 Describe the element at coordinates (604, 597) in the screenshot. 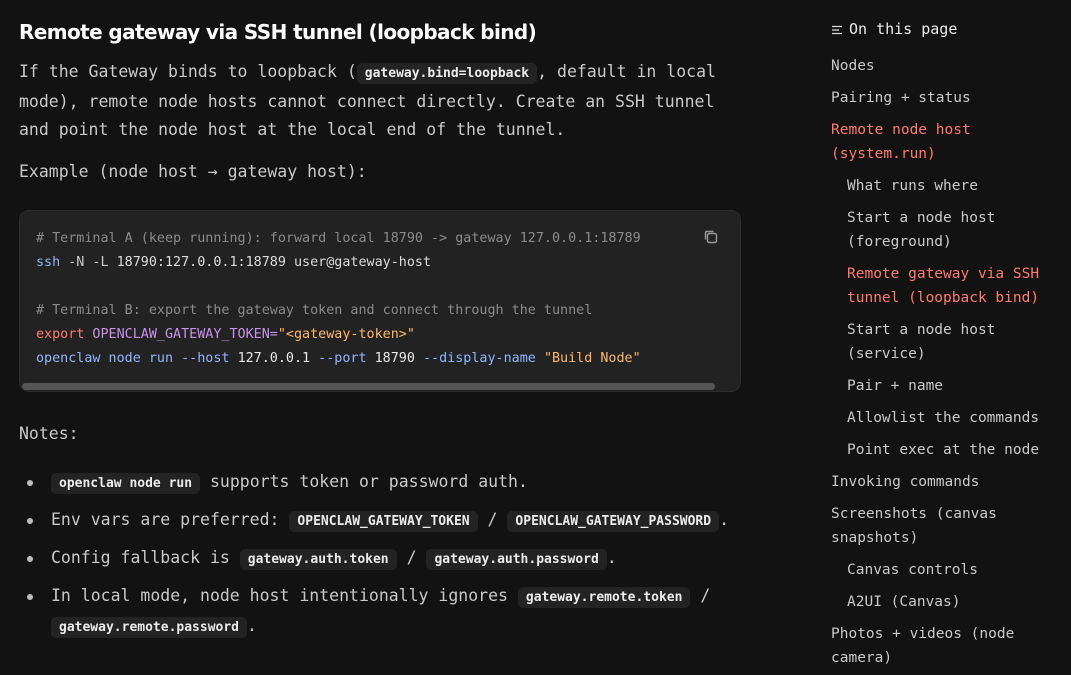

I see `inline-code: gateway.remote.token` at that location.